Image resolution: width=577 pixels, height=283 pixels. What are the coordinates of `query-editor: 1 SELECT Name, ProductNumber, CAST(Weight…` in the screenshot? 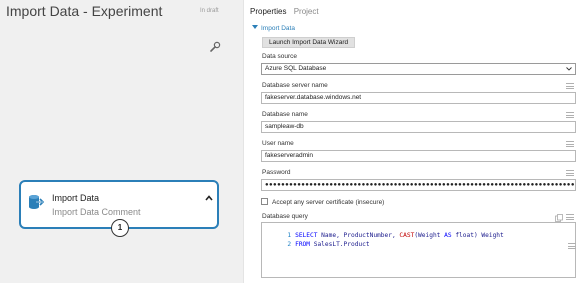 It's located at (418, 250).